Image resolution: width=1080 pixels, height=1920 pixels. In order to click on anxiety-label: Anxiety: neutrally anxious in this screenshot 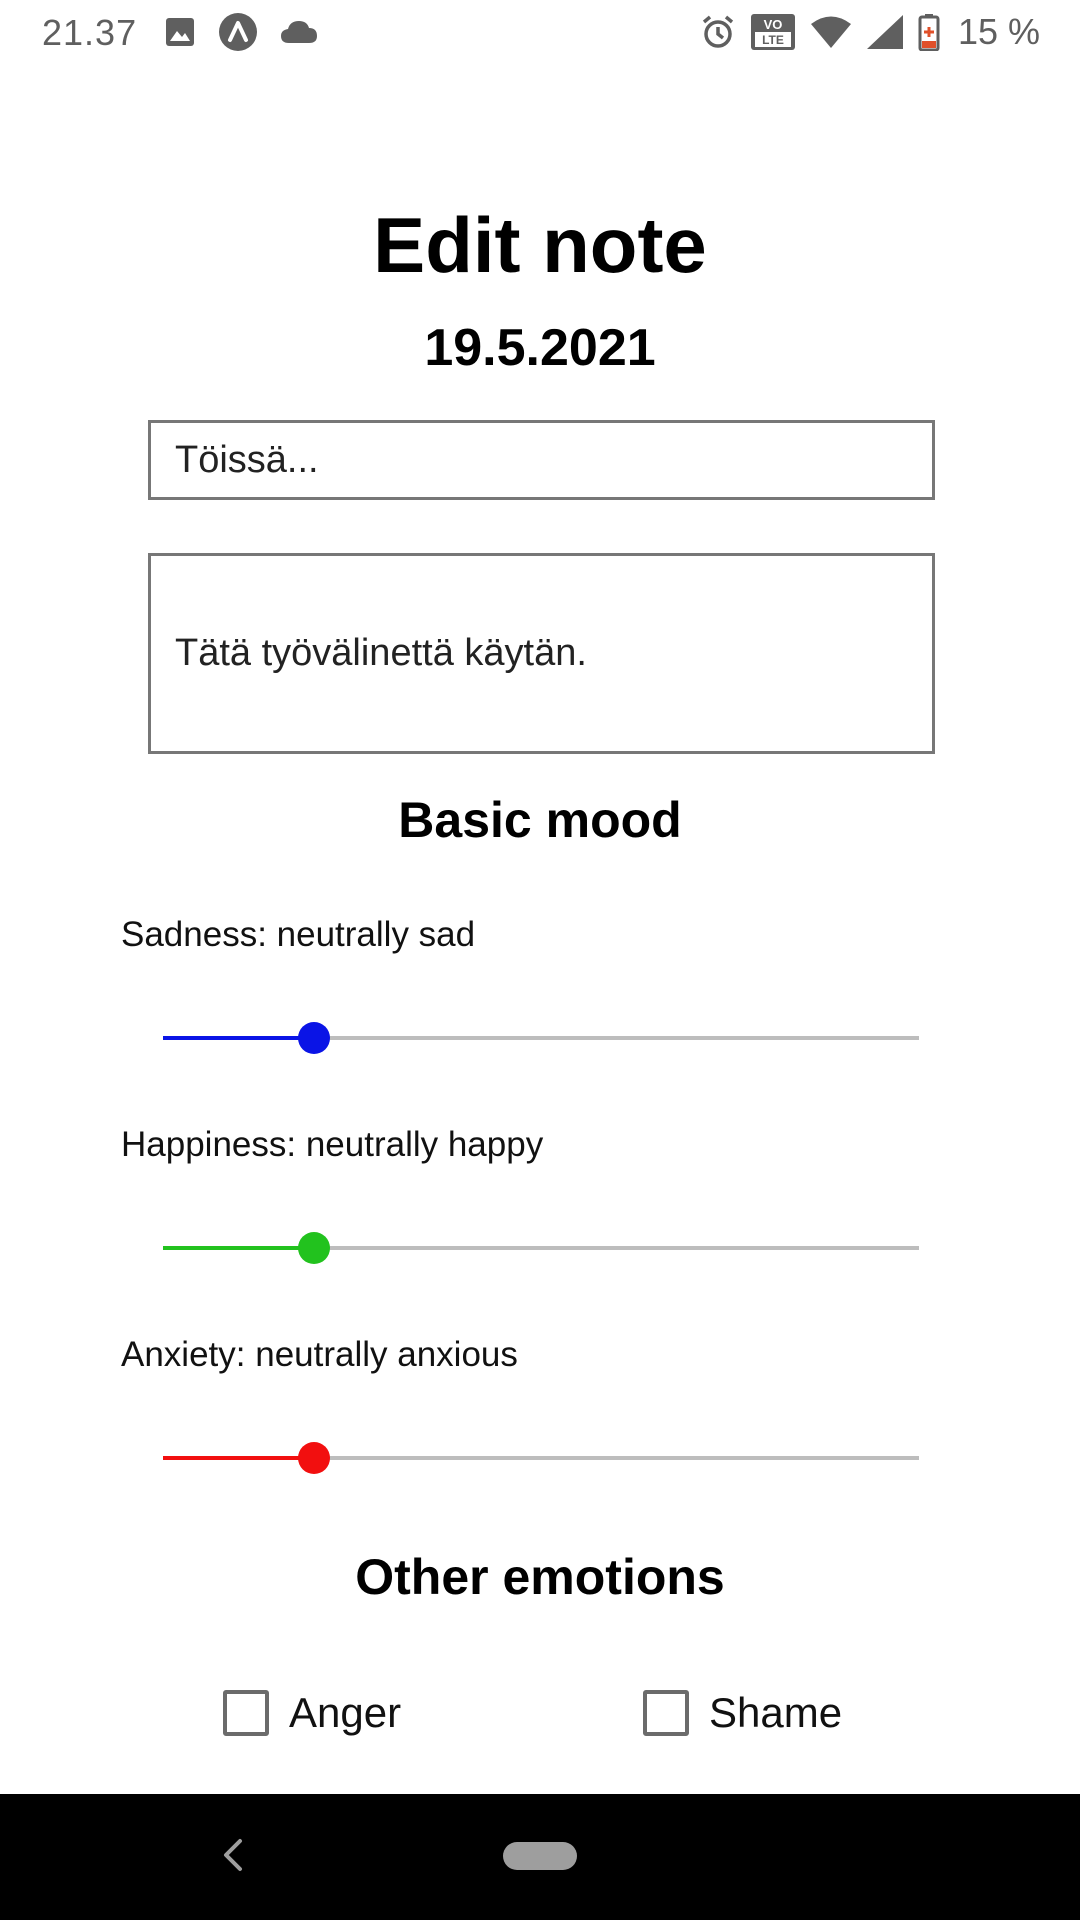, I will do `click(319, 1354)`.